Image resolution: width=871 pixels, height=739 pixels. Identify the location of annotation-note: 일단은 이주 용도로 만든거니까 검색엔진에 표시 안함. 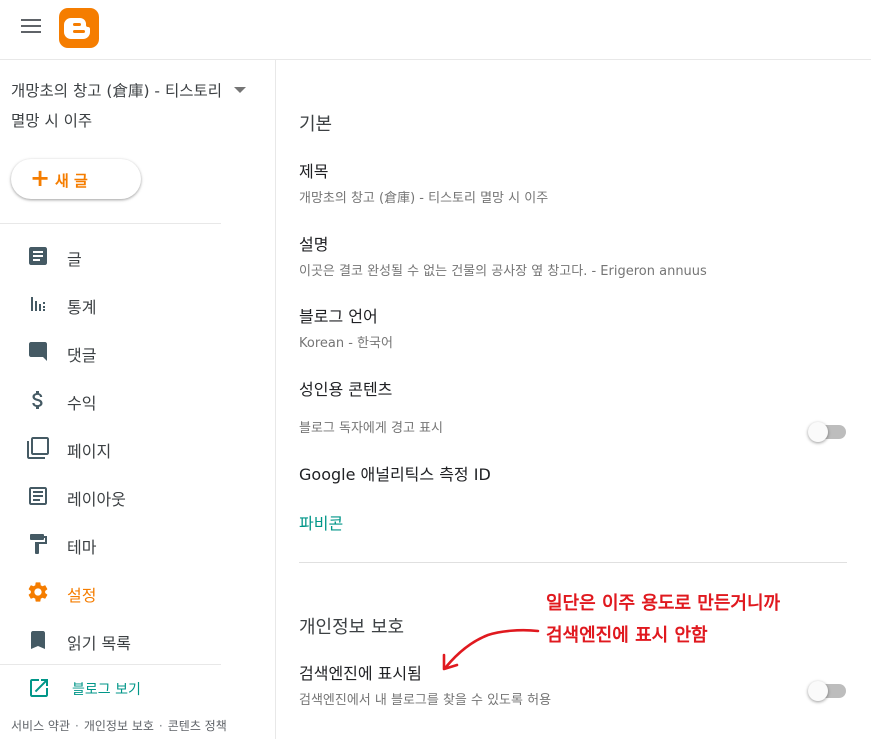
(663, 620).